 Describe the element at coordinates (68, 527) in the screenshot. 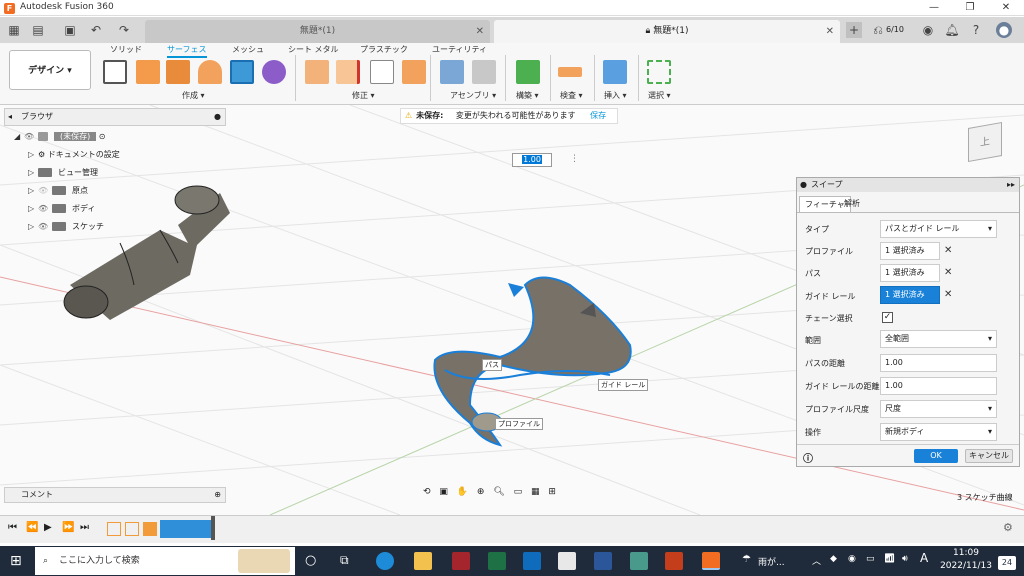

I see `step-forward-icon: ⏩` at that location.